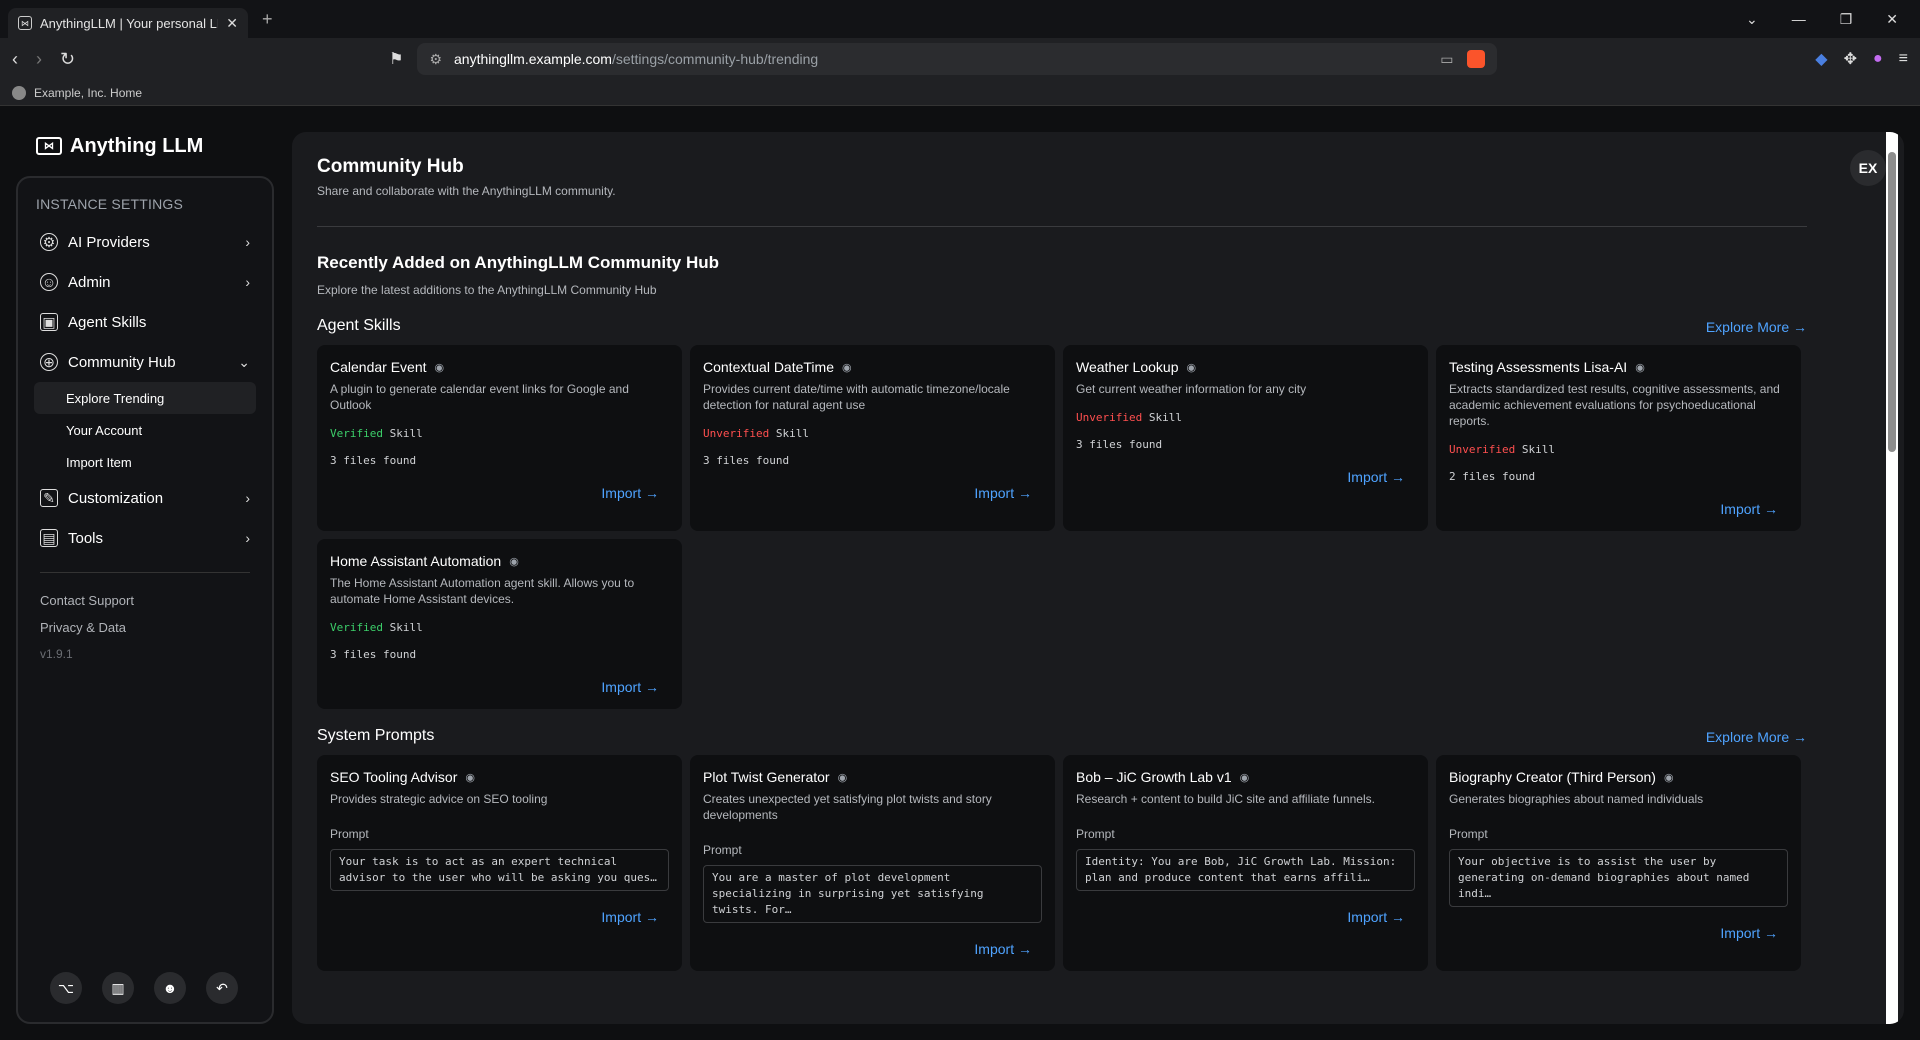 The width and height of the screenshot is (1920, 1040). Describe the element at coordinates (1752, 19) in the screenshot. I see `tab-list-icon: ⌄` at that location.